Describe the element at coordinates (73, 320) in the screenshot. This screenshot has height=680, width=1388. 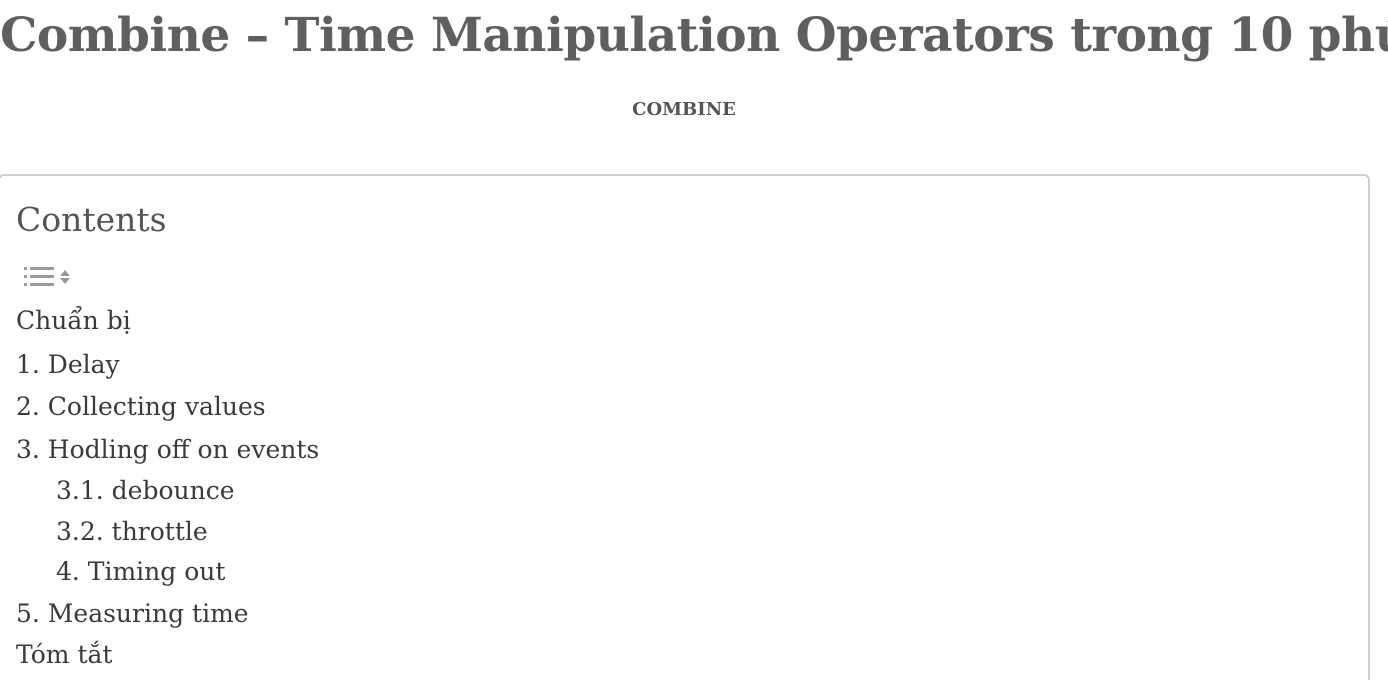
I see `toc-item-chuan-bi: Chuẩn bị` at that location.